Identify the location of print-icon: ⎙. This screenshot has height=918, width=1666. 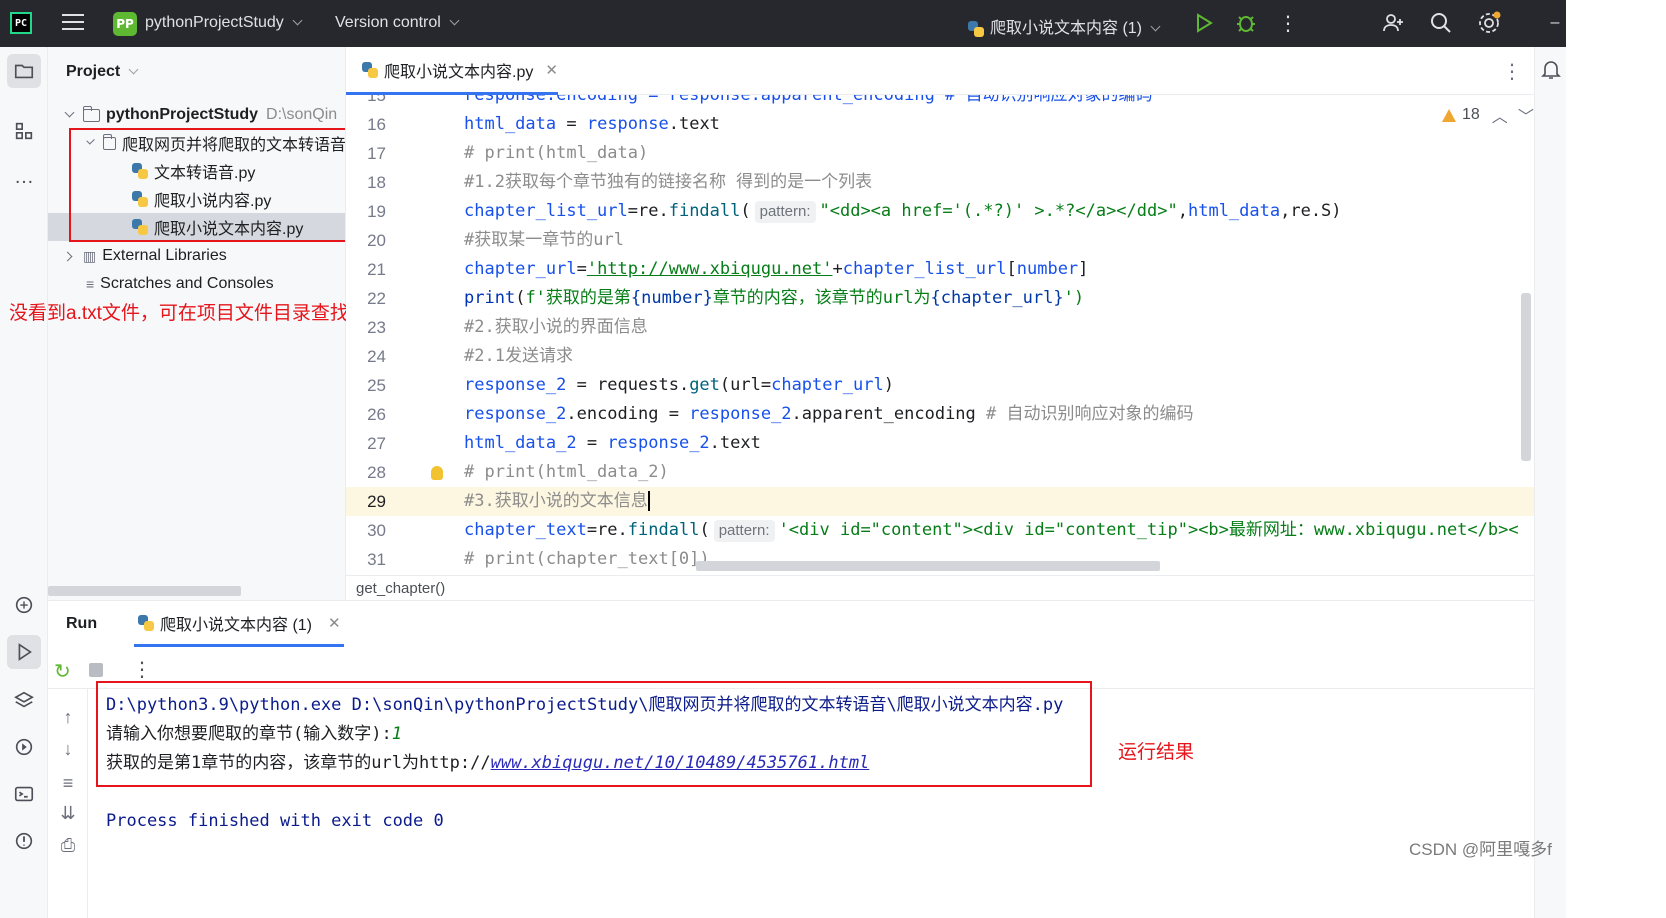
(68, 845).